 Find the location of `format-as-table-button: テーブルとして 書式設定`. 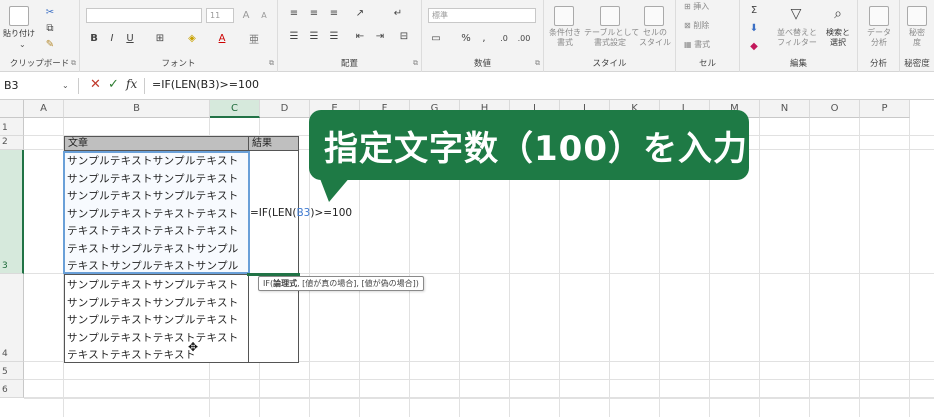

format-as-table-button: テーブルとして 書式設定 is located at coordinates (611, 38).